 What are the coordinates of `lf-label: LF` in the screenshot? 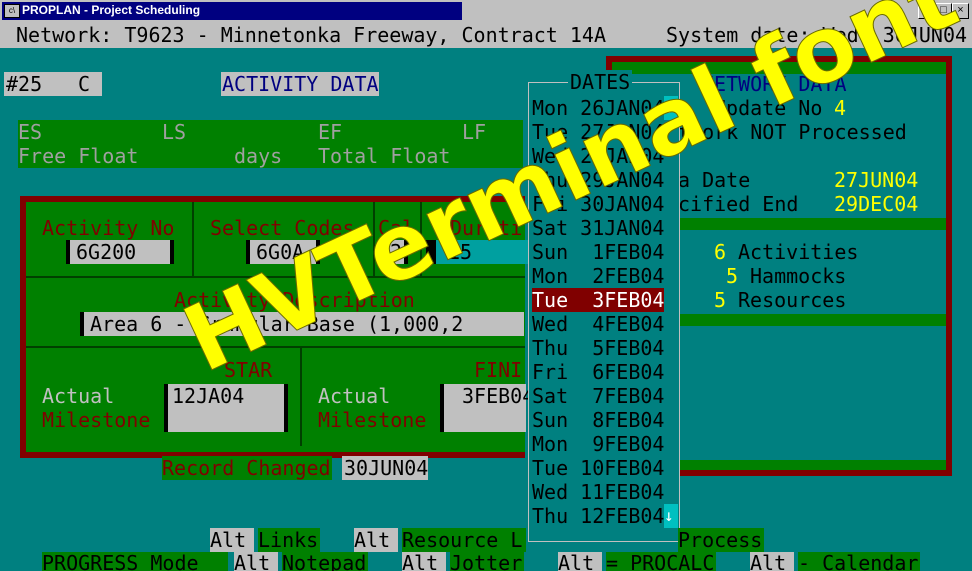 It's located at (474, 132).